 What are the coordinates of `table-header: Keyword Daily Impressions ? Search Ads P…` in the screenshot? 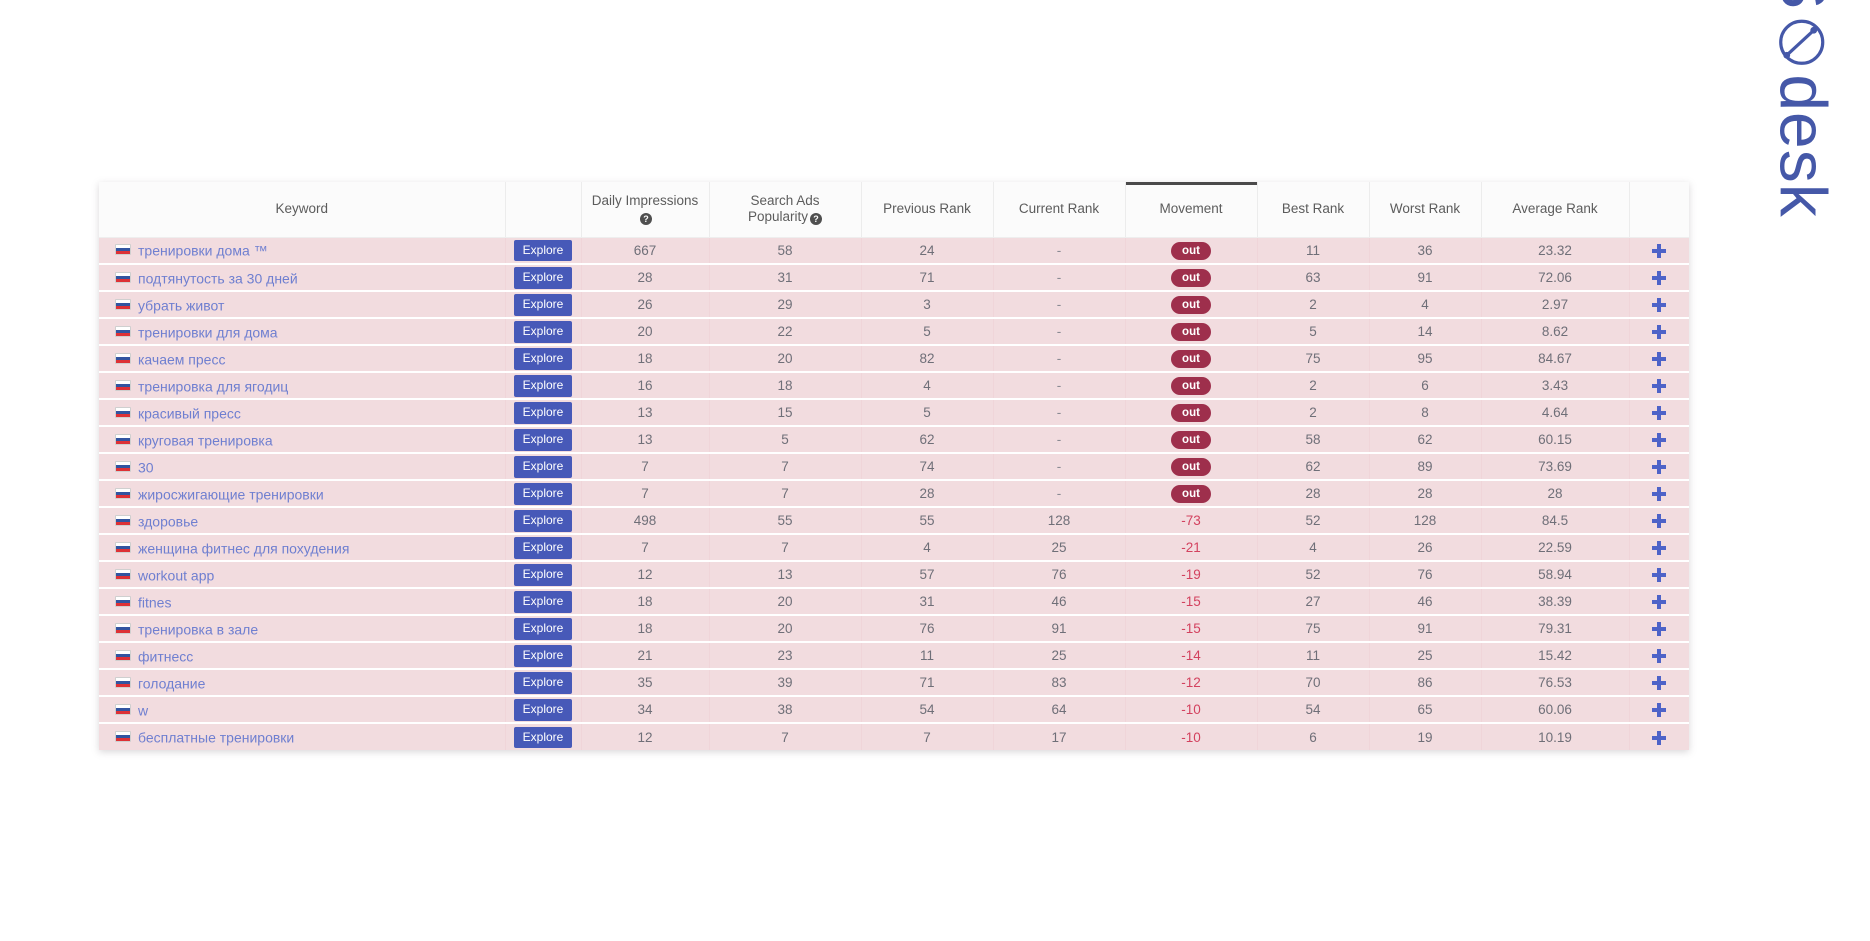 It's located at (894, 210).